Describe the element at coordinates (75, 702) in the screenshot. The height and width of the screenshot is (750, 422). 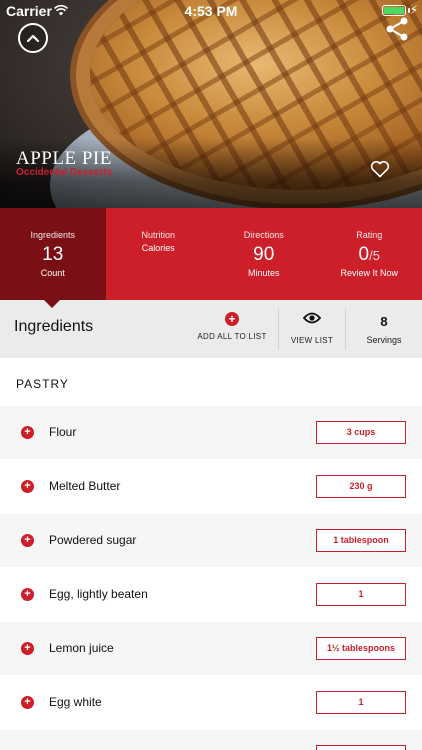
I see `ingredient-name: Egg white` at that location.